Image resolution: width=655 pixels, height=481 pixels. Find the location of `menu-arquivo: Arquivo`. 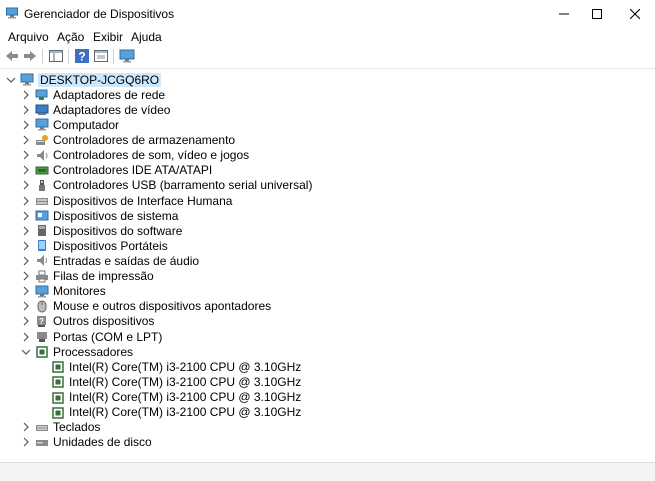

menu-arquivo: Arquivo is located at coordinates (28, 37).